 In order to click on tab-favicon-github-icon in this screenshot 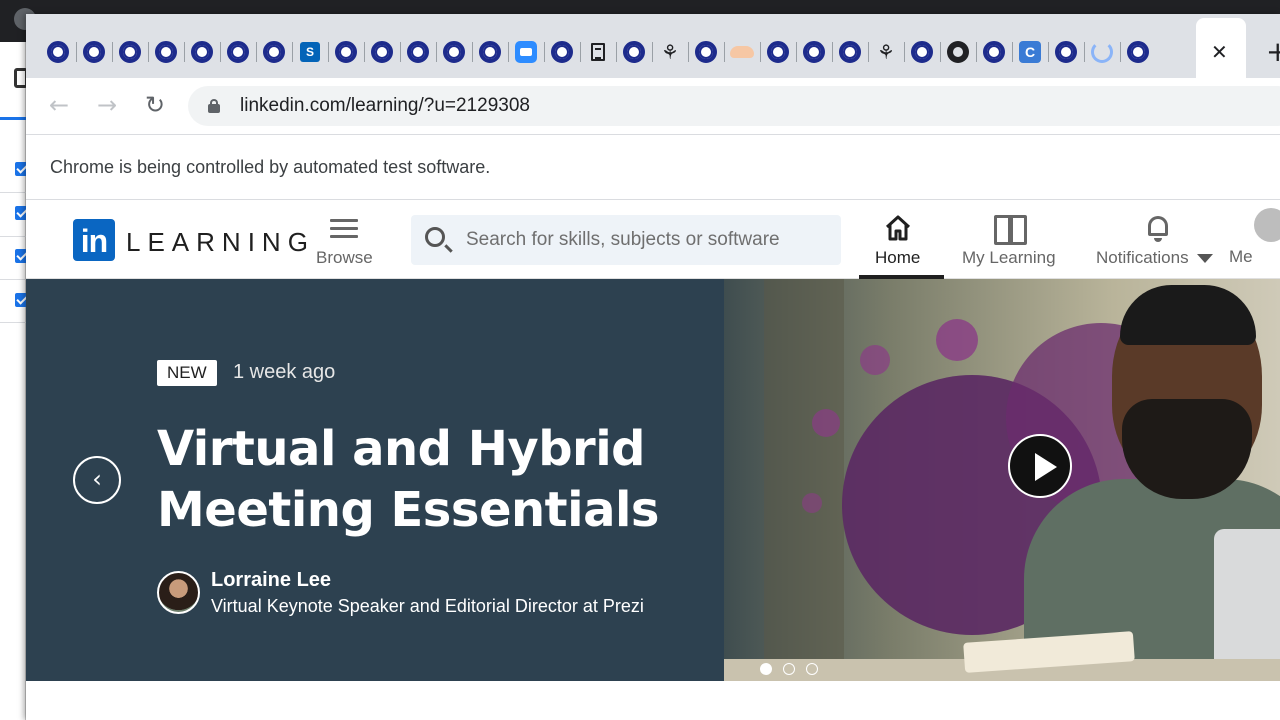, I will do `click(958, 52)`.